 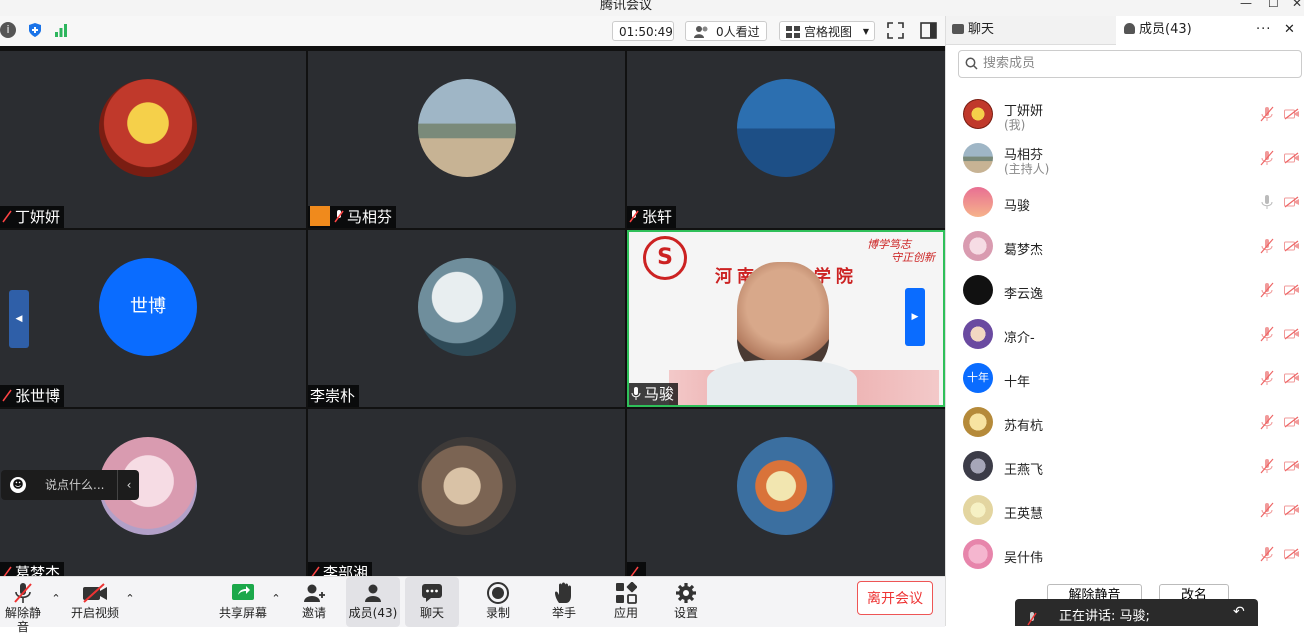 I want to click on member-row: 王燕飞, so click(x=1125, y=466).